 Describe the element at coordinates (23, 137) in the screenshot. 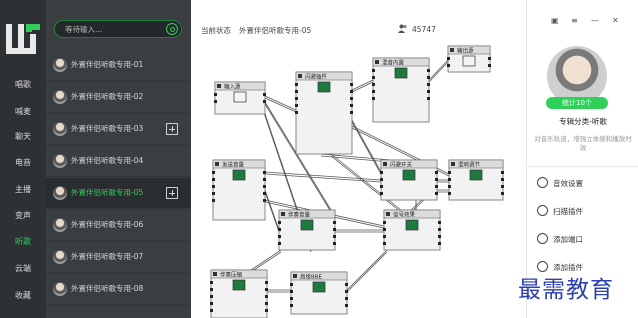

I see `nav-item-2: 聊天` at that location.